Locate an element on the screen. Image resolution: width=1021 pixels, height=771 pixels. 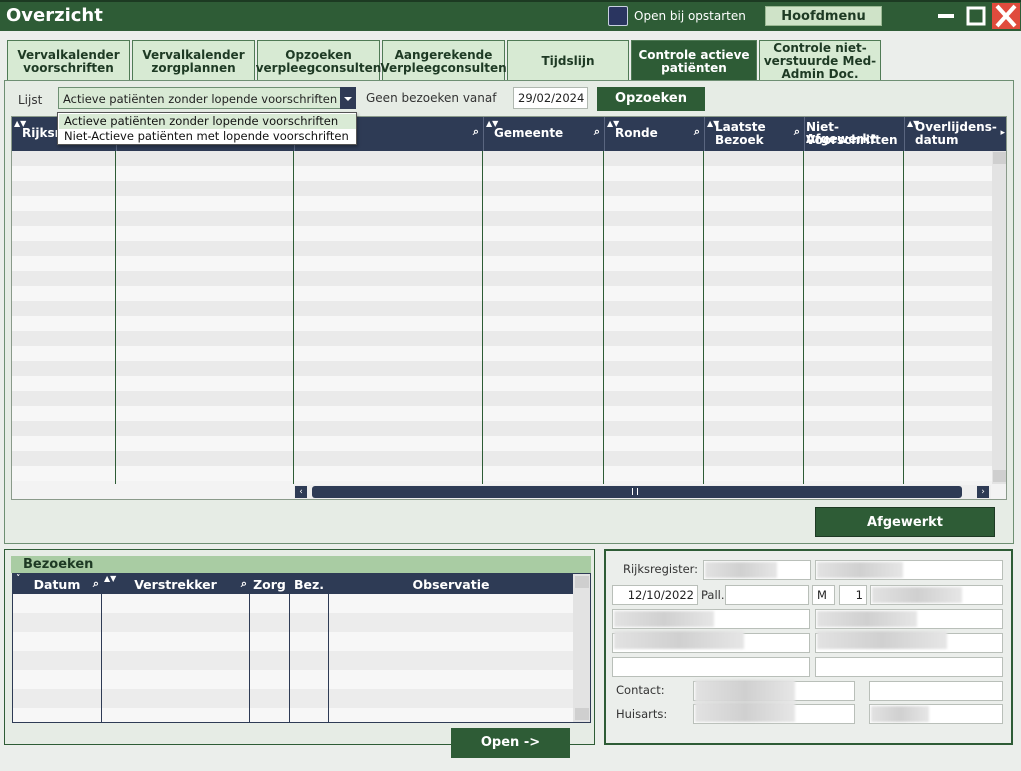
column-header-bez: Bez. is located at coordinates (309, 584).